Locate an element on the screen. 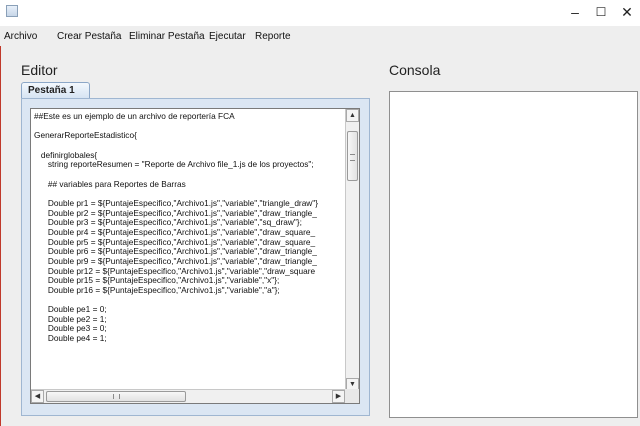 This screenshot has width=640, height=426. scroll-up-icon: ▲ is located at coordinates (352, 115).